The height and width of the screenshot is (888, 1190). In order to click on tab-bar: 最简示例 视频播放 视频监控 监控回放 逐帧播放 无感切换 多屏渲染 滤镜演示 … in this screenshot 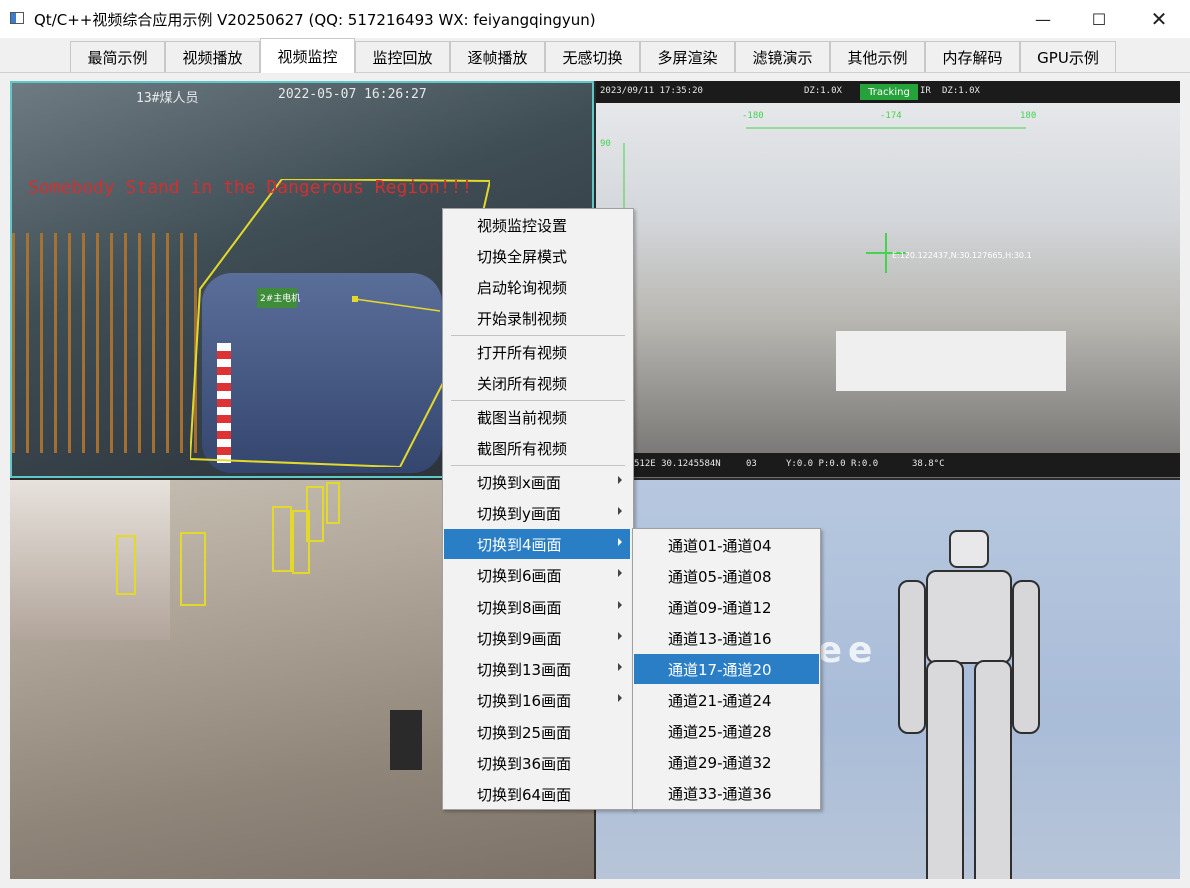, I will do `click(595, 55)`.